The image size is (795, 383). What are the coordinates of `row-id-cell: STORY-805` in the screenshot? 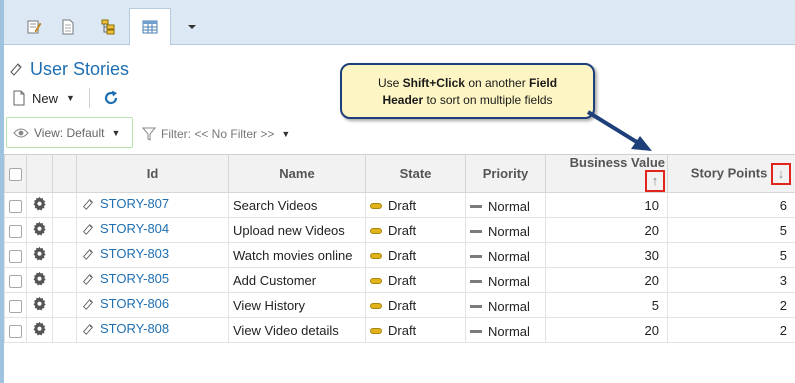 It's located at (152, 280).